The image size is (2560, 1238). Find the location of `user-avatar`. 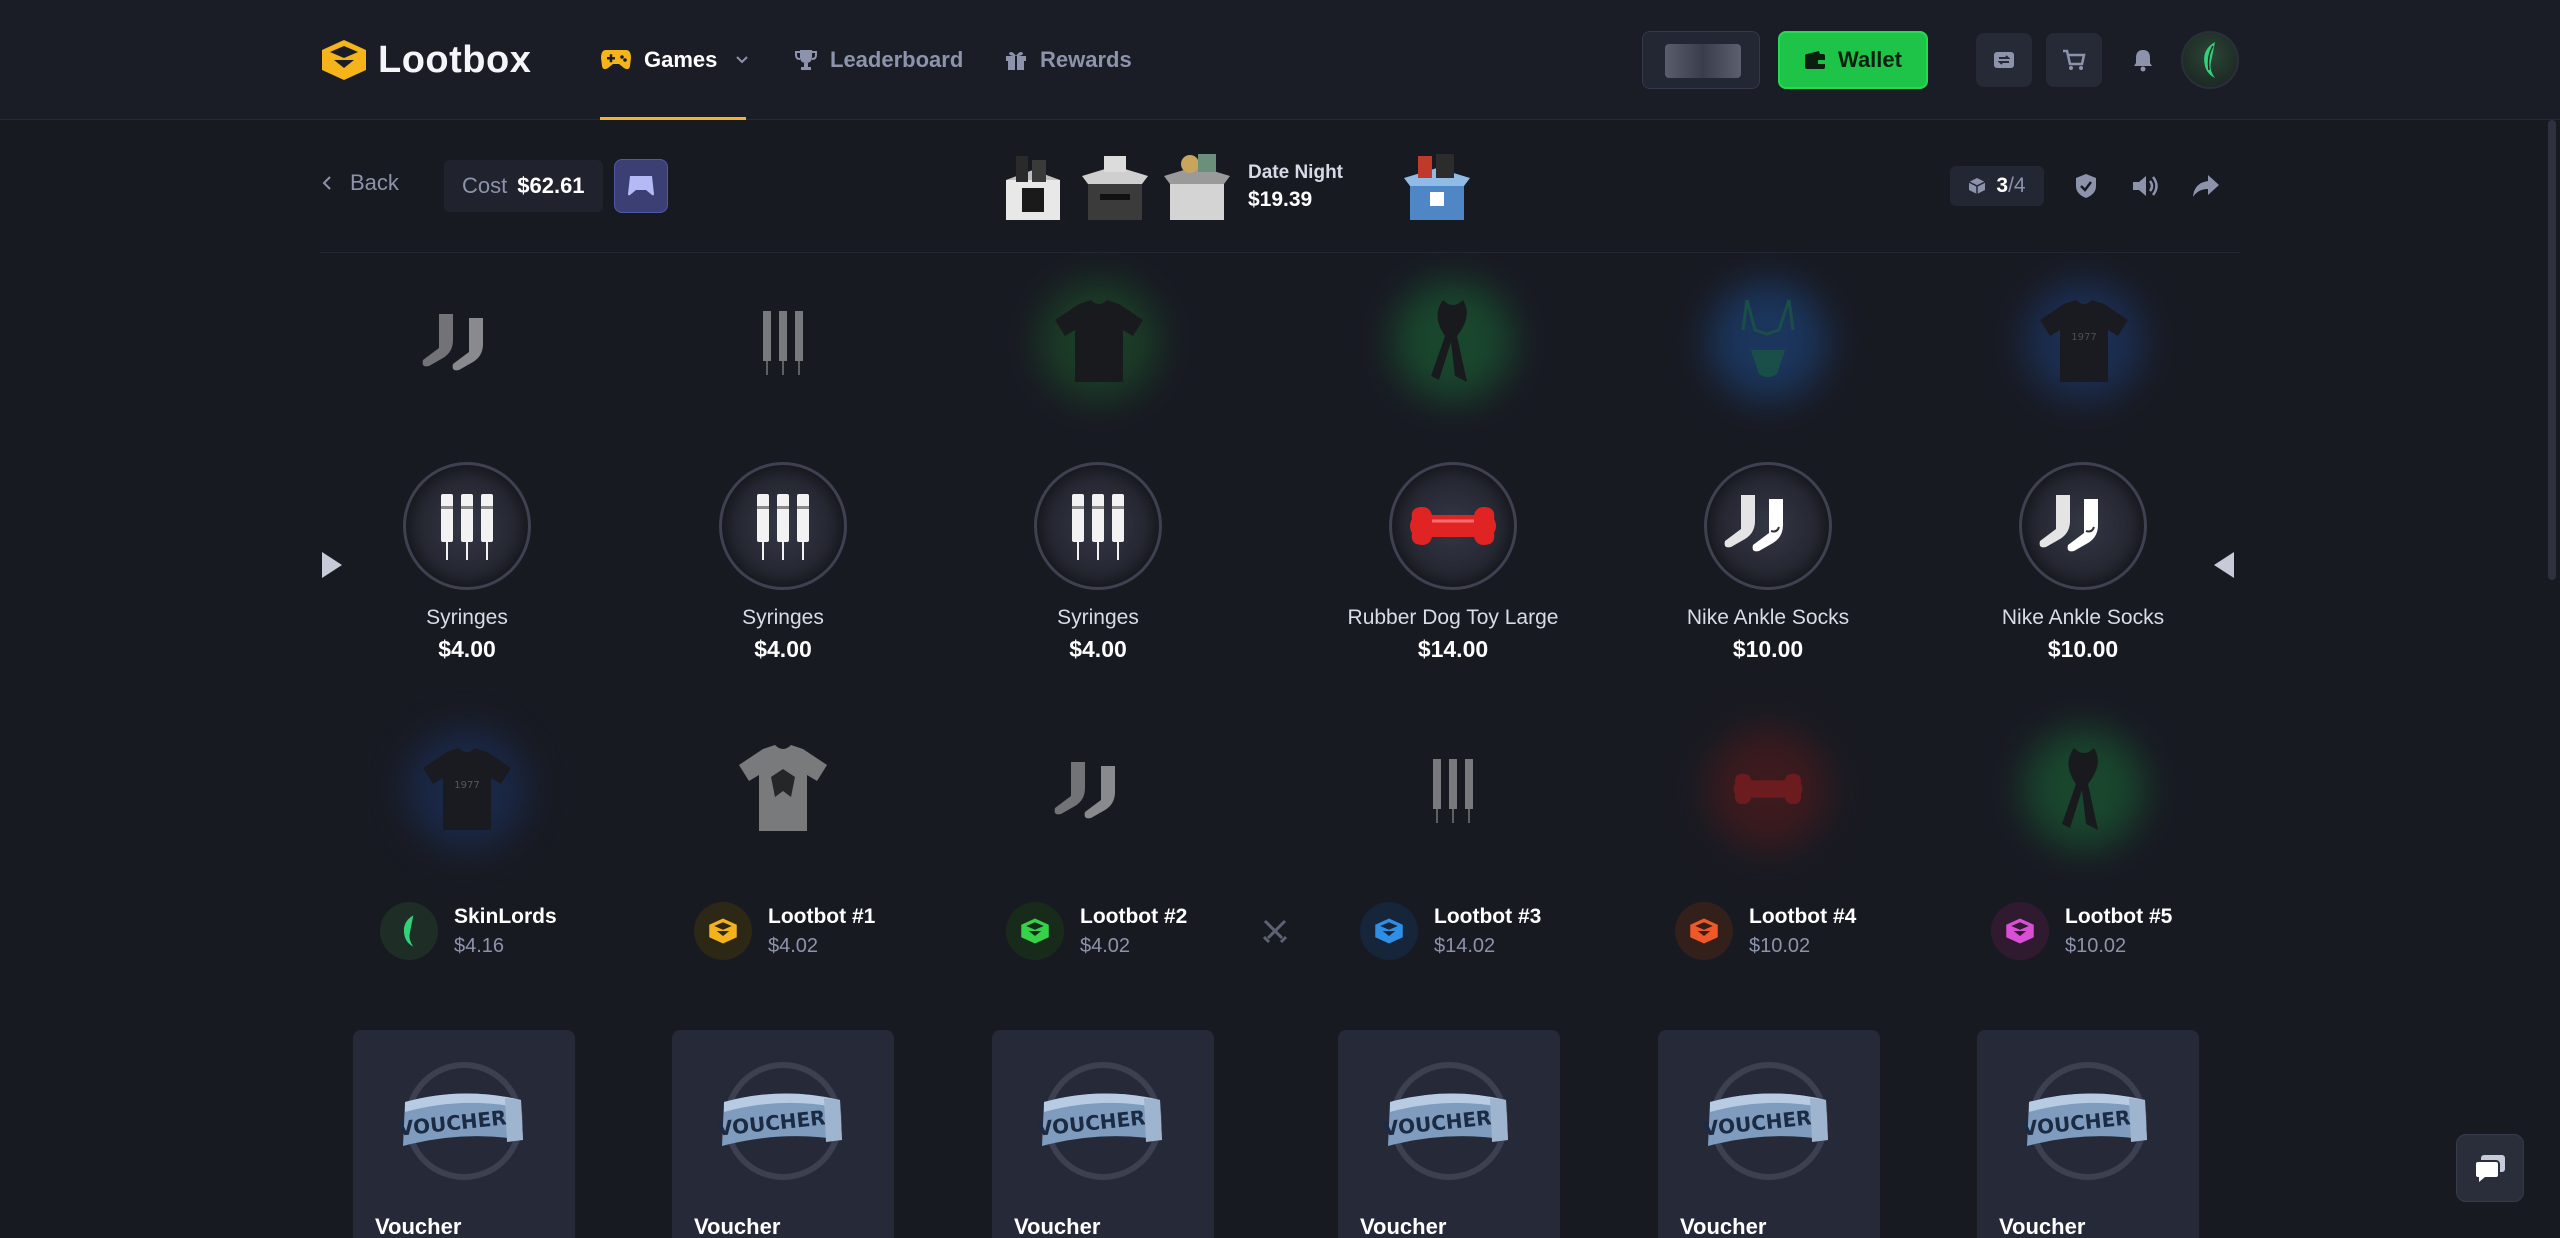

user-avatar is located at coordinates (2210, 60).